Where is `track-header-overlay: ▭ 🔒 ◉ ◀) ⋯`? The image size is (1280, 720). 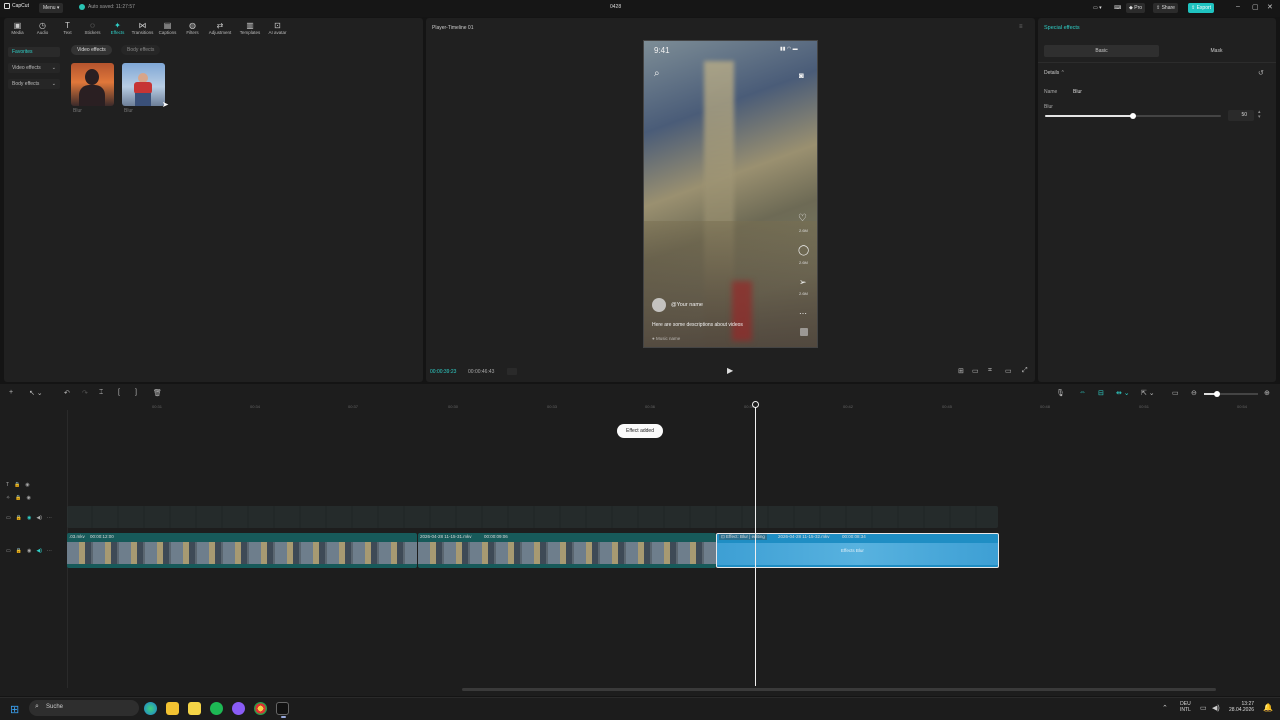
track-header-overlay: ▭ 🔒 ◉ ◀) ⋯ is located at coordinates (29, 518).